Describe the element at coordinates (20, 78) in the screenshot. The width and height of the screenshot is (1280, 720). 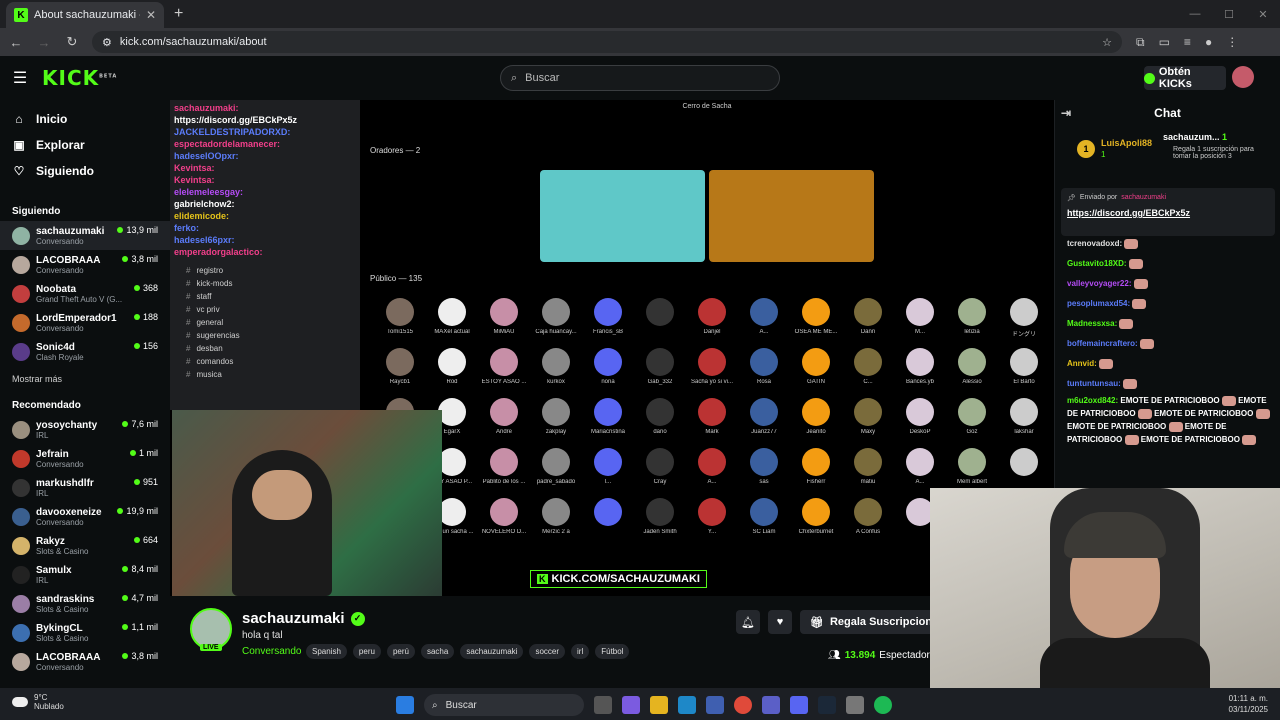
I see `hamburger-icon: ☰` at that location.